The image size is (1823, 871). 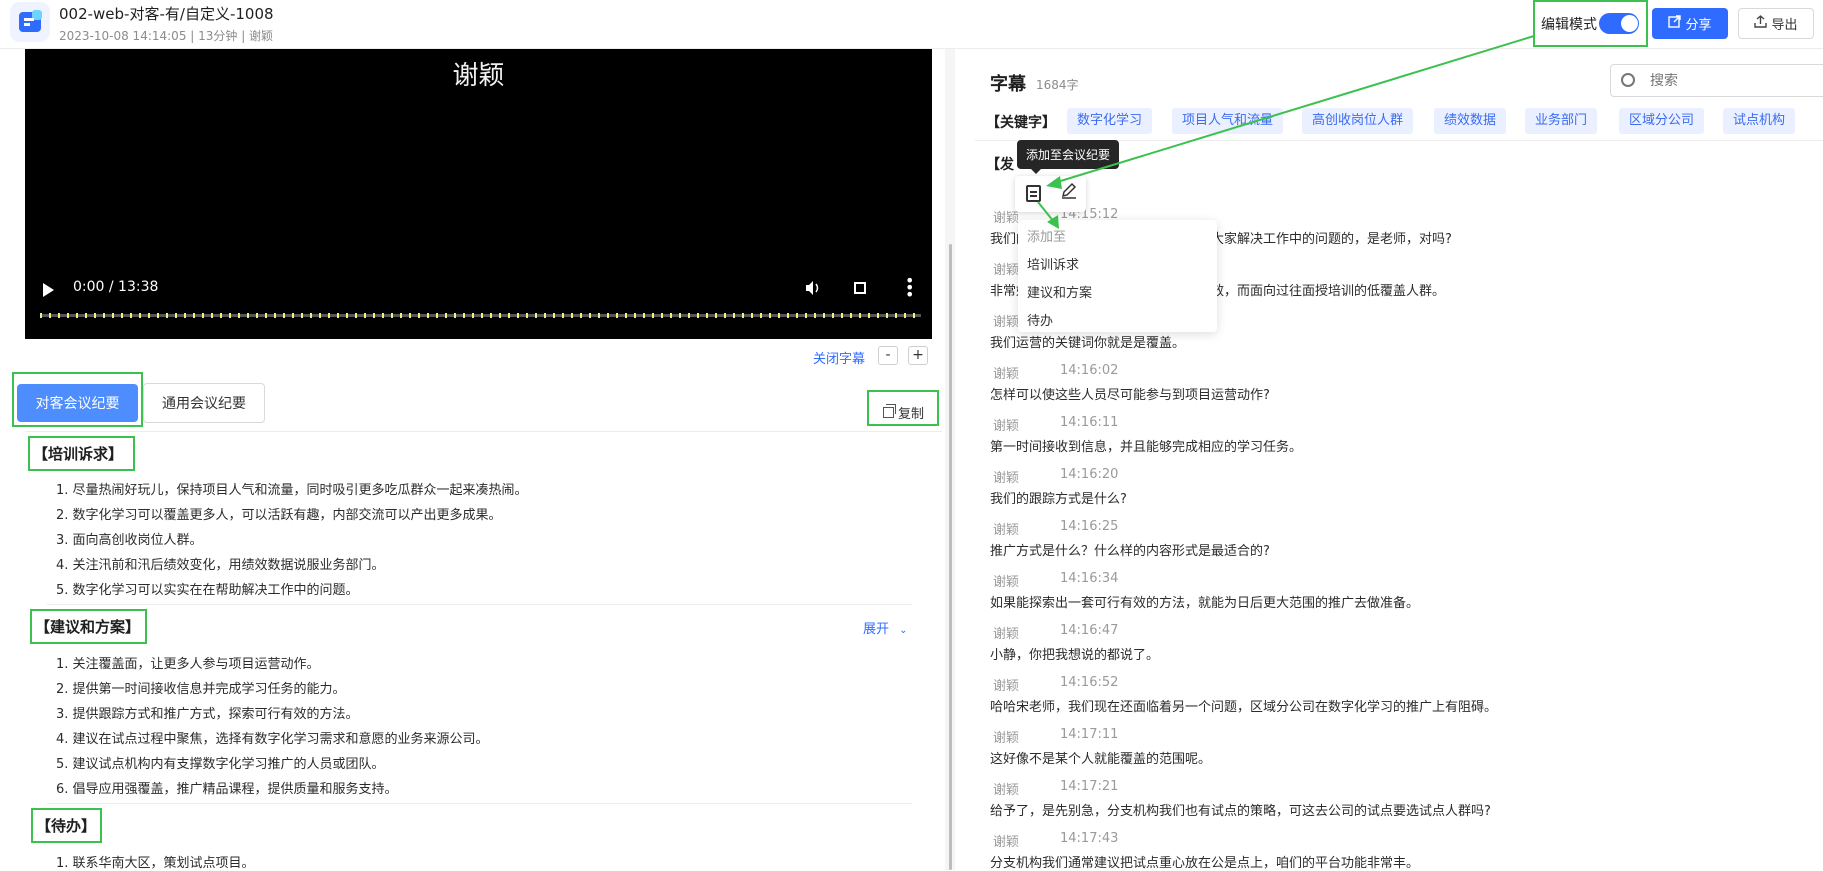 I want to click on search-icon, so click(x=1628, y=80).